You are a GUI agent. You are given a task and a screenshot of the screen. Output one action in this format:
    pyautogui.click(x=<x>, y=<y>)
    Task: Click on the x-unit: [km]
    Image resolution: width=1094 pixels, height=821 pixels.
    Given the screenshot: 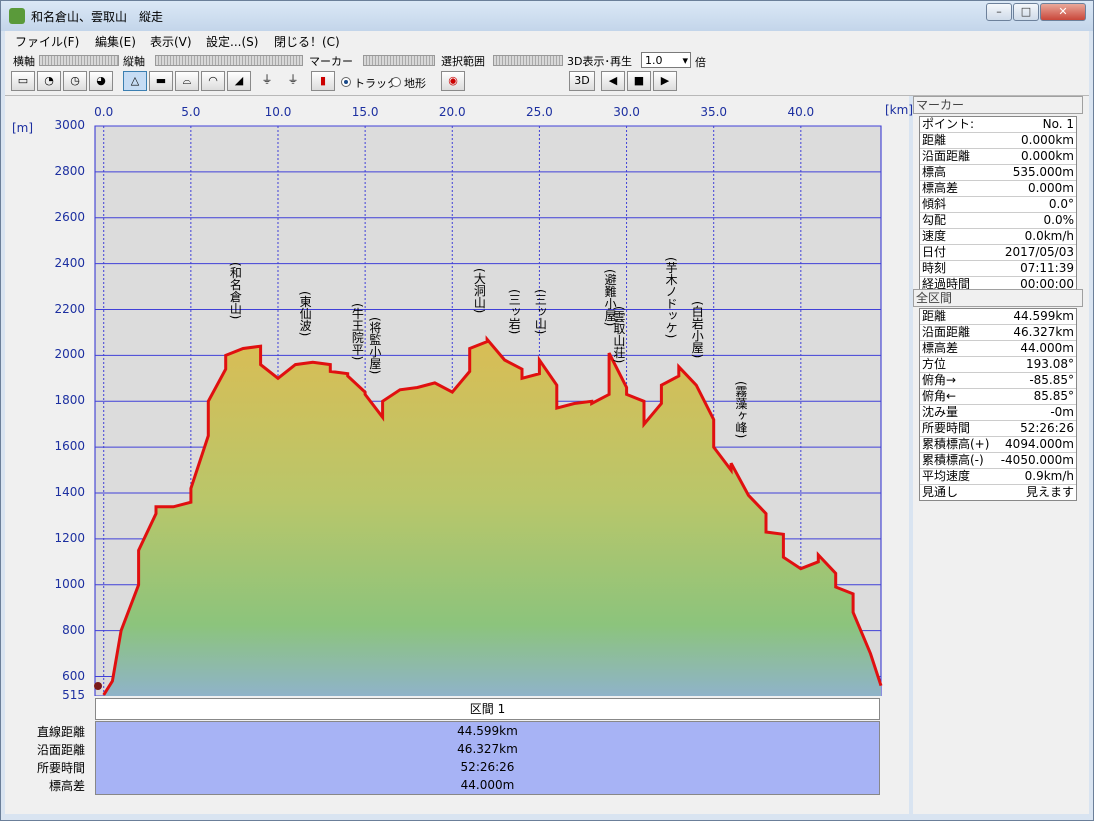 What is the action you would take?
    pyautogui.click(x=899, y=110)
    